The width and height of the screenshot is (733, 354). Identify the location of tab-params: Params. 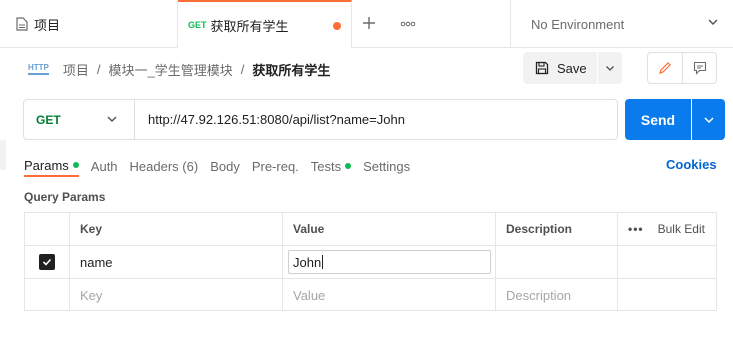
(51, 166).